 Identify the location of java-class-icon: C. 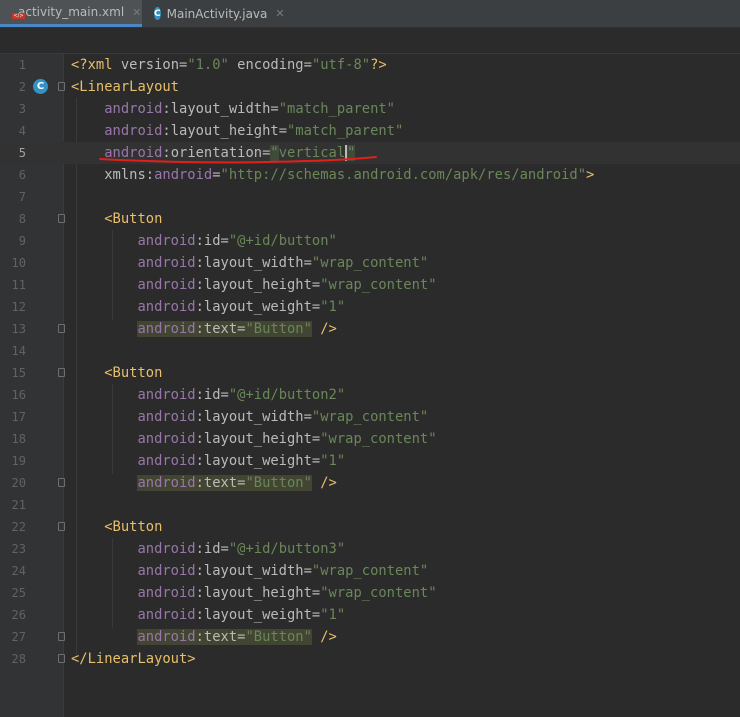
(157, 13).